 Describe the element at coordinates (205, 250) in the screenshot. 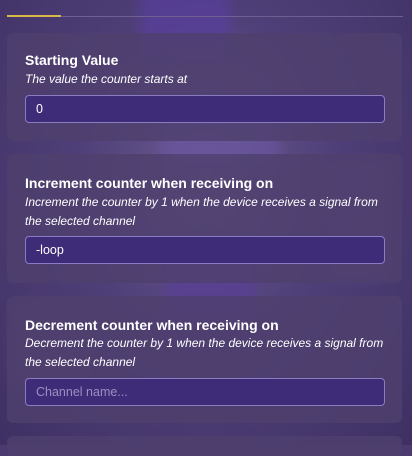

I see `increment-channel-input` at that location.